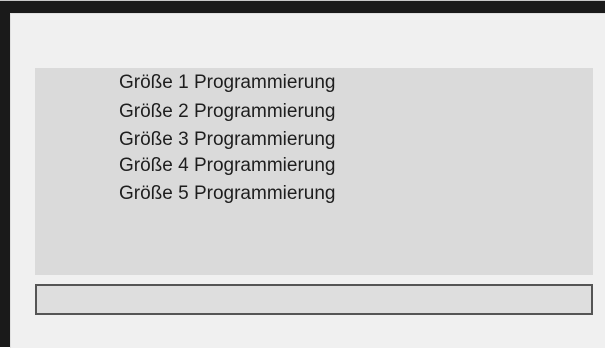 Image resolution: width=605 pixels, height=348 pixels. I want to click on menu-item-size-4: Größe 4 Programmierung, so click(227, 166).